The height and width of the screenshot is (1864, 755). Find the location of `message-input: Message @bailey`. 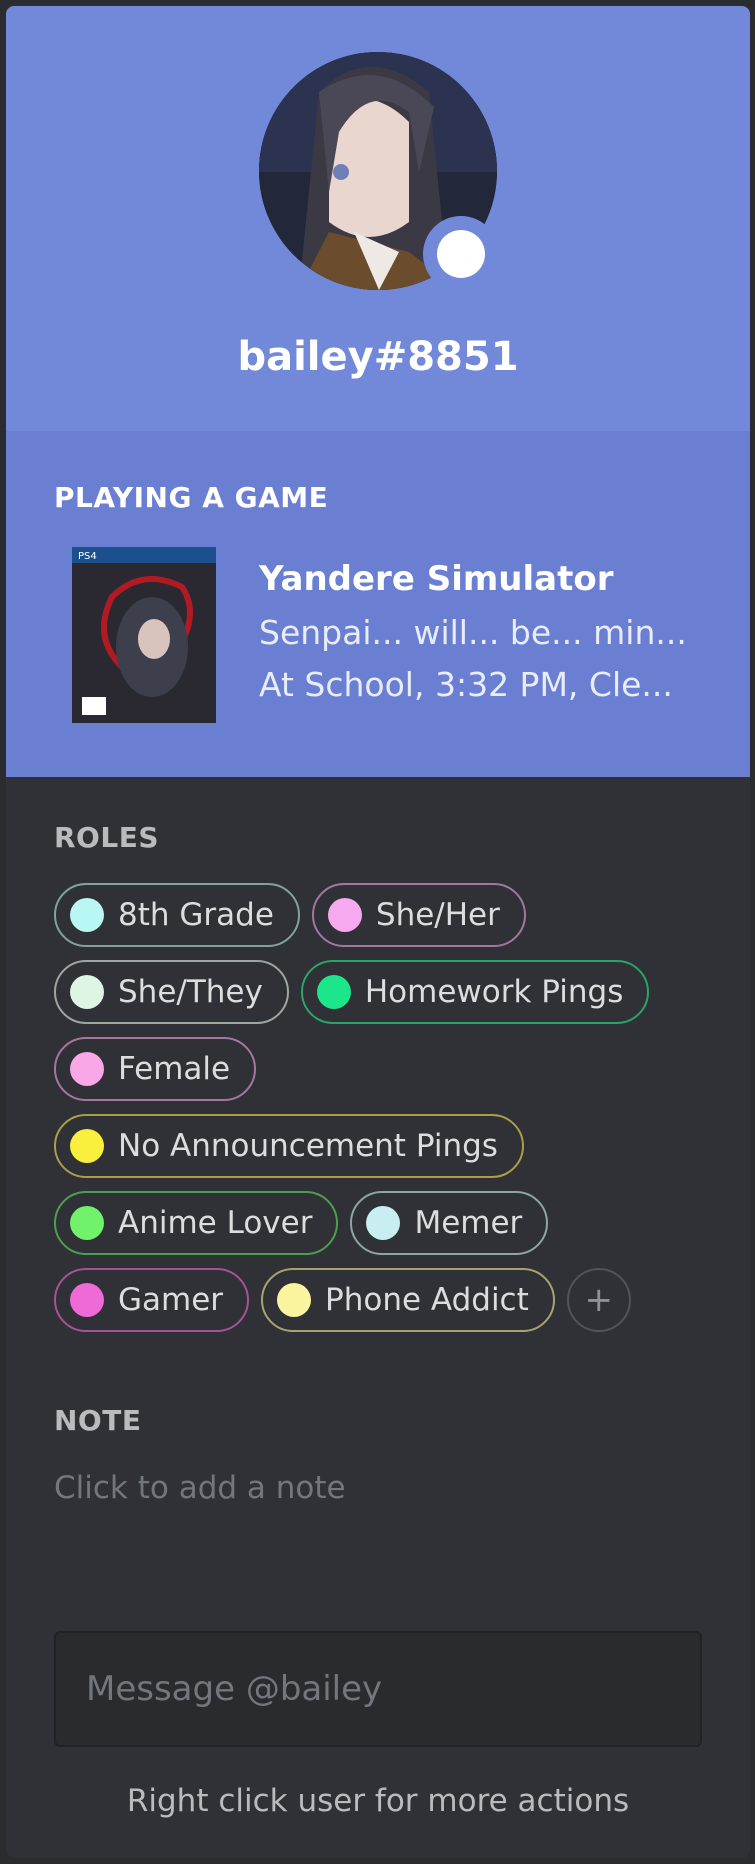

message-input: Message @bailey is located at coordinates (378, 1689).